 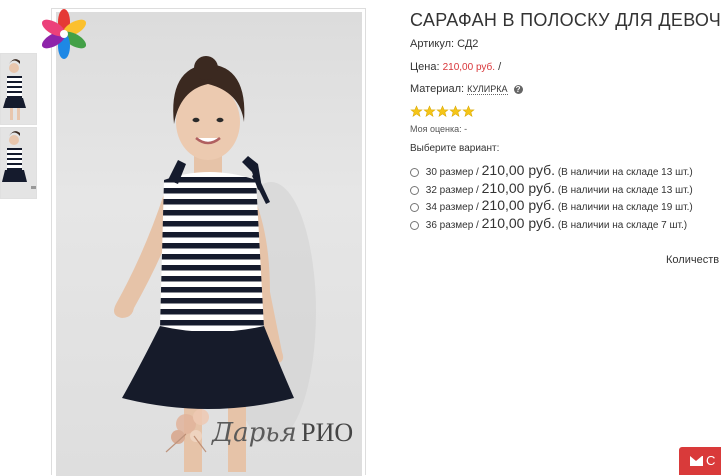 I want to click on variant-size: 36 размер /, so click(x=452, y=225).